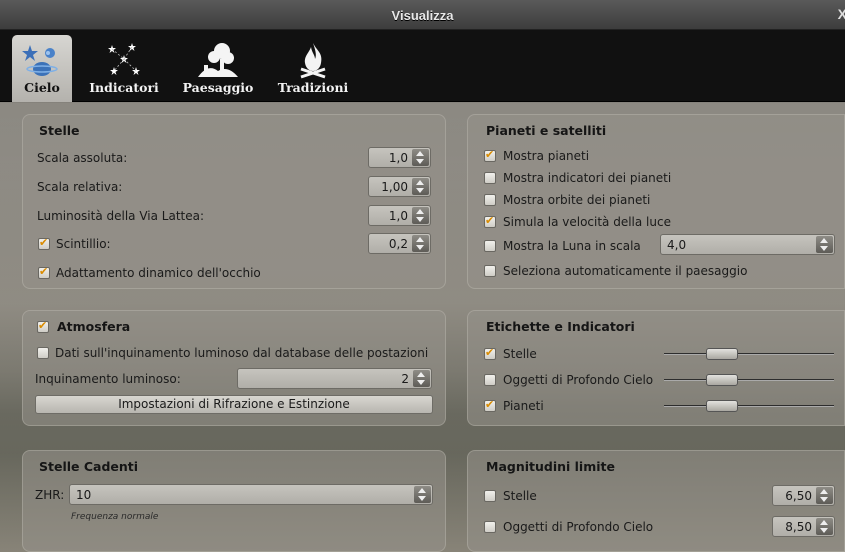 Image resolution: width=845 pixels, height=552 pixels. Describe the element at coordinates (577, 200) in the screenshot. I see `show-orbits-label: Mostra orbite dei pianeti` at that location.